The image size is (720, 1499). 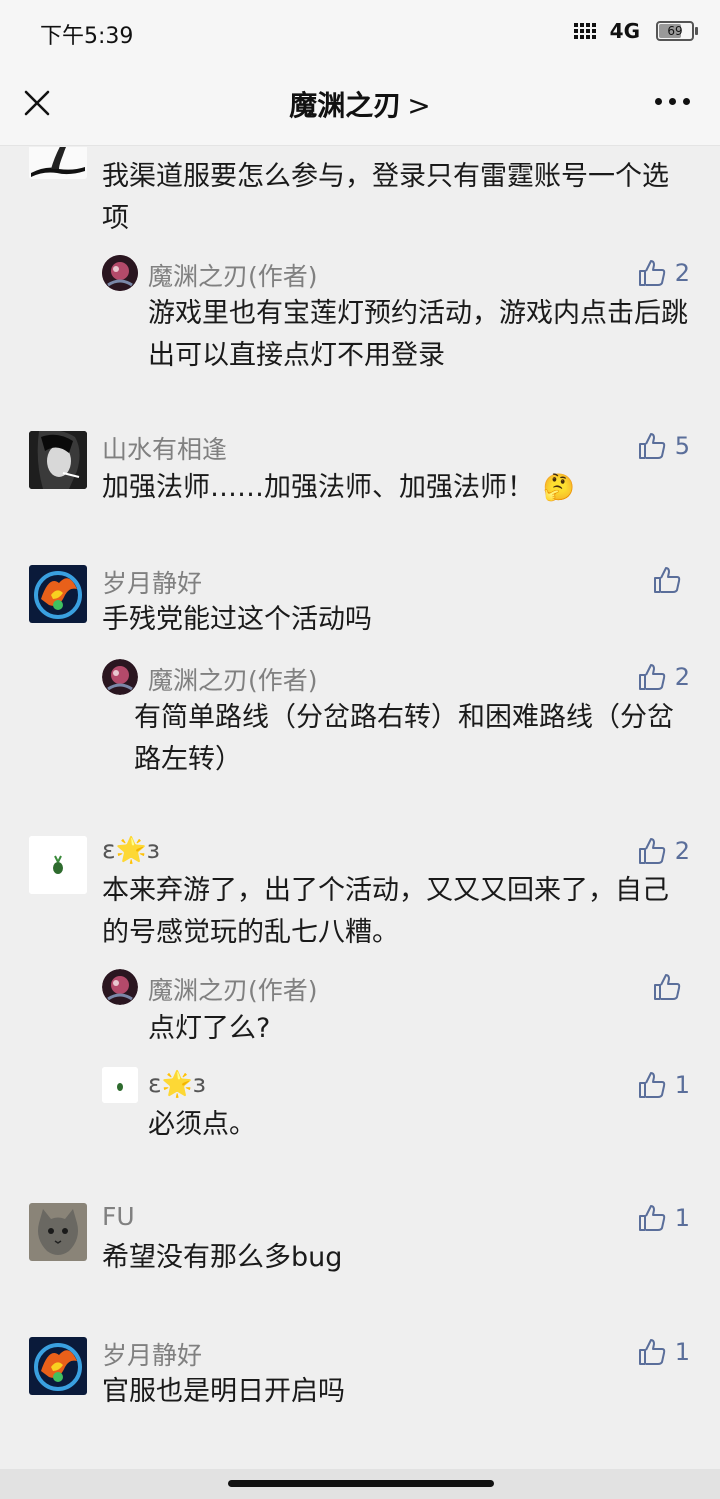 I want to click on battery-level: 69, so click(x=675, y=31).